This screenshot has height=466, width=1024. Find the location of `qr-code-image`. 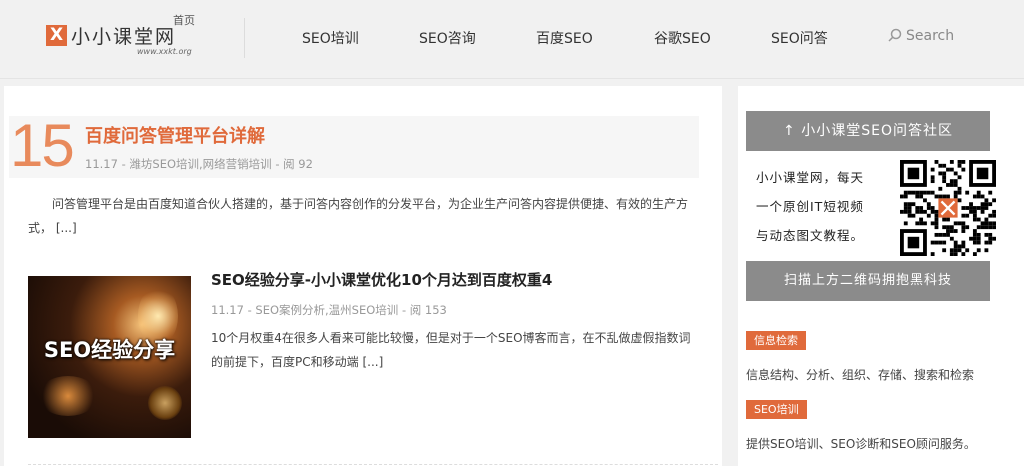

qr-code-image is located at coordinates (948, 208).